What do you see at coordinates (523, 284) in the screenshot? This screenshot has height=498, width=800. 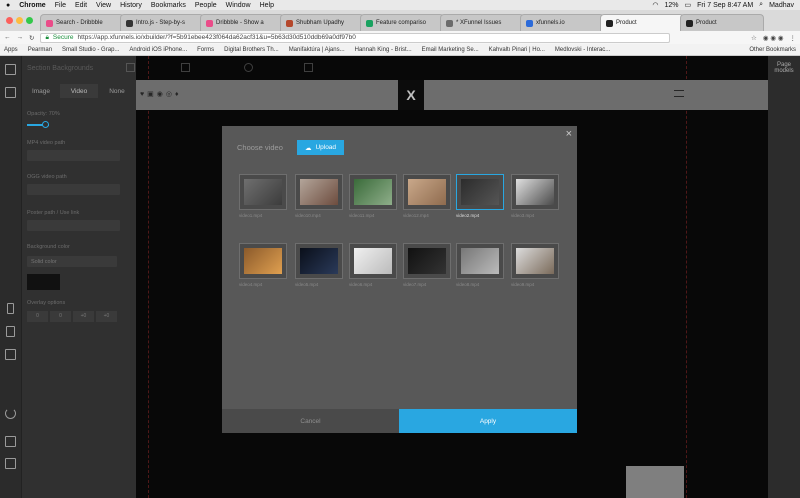 I see `video-filename: video9.mp4` at bounding box center [523, 284].